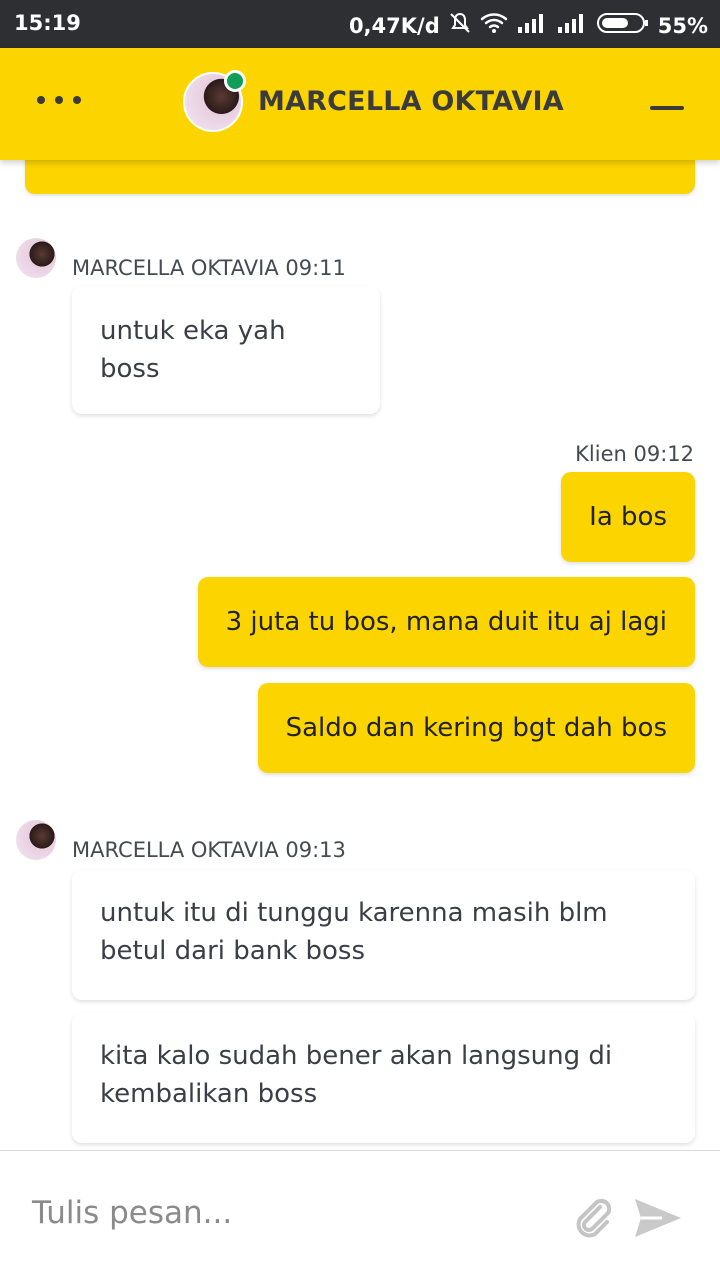  What do you see at coordinates (446, 622) in the screenshot?
I see `message-bubble-out: 3 juta tu bos, mana duit itu aj lagi` at bounding box center [446, 622].